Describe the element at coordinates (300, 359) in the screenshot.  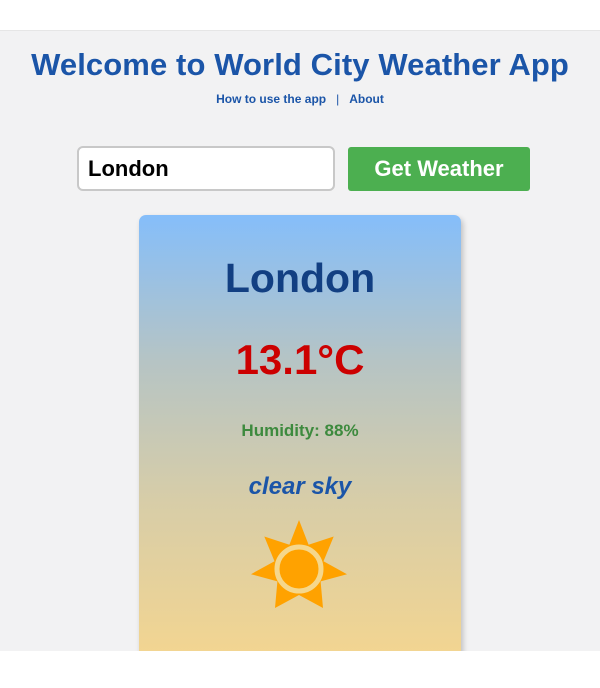
I see `weather-temperature: 13.1°C` at that location.